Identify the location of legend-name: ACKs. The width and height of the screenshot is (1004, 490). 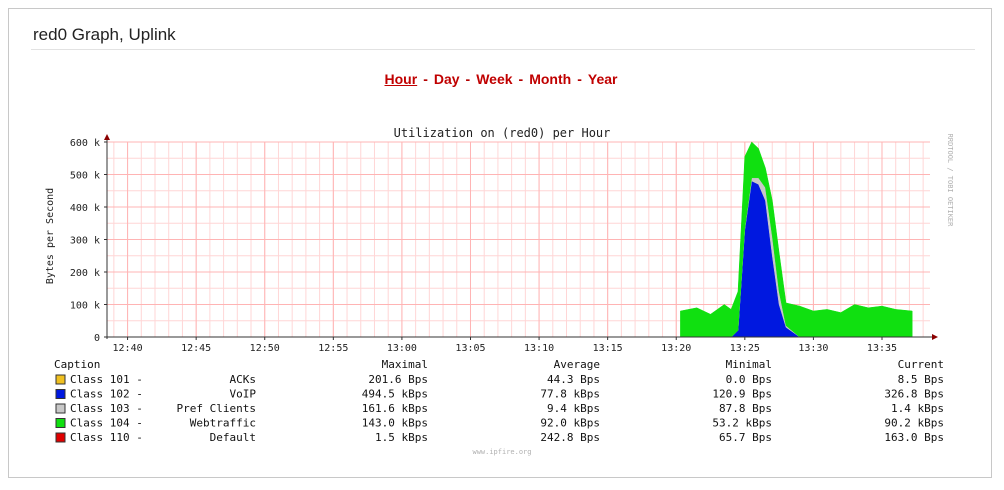
(243, 379).